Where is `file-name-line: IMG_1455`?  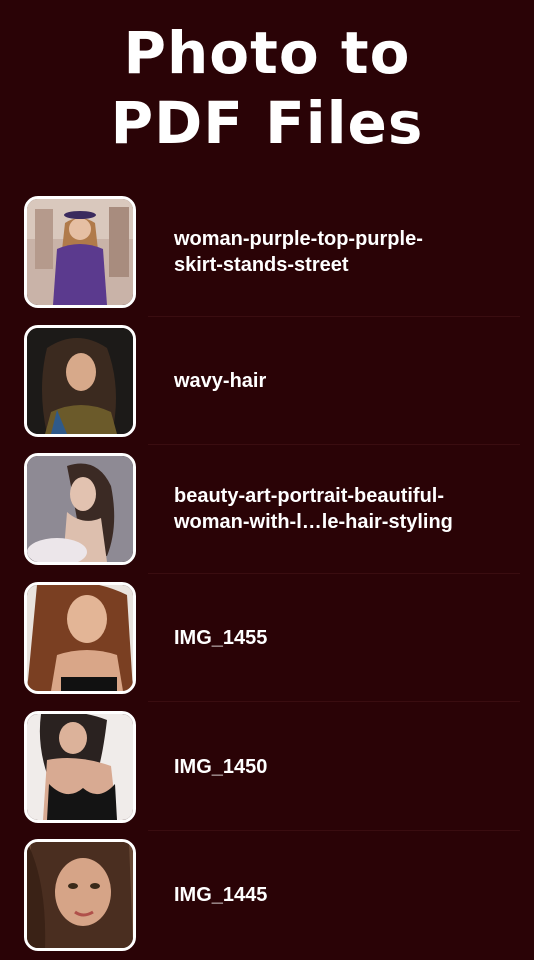 file-name-line: IMG_1455 is located at coordinates (221, 638).